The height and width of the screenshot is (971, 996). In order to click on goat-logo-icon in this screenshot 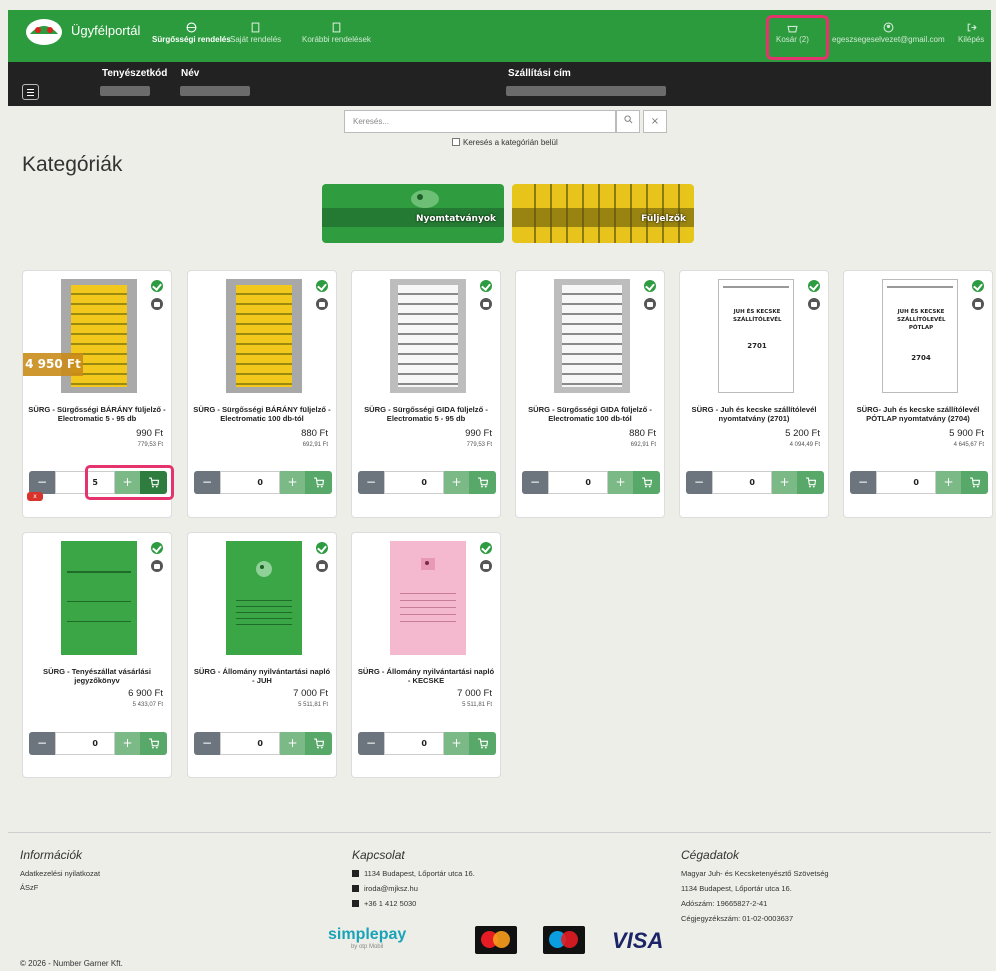, I will do `click(428, 564)`.